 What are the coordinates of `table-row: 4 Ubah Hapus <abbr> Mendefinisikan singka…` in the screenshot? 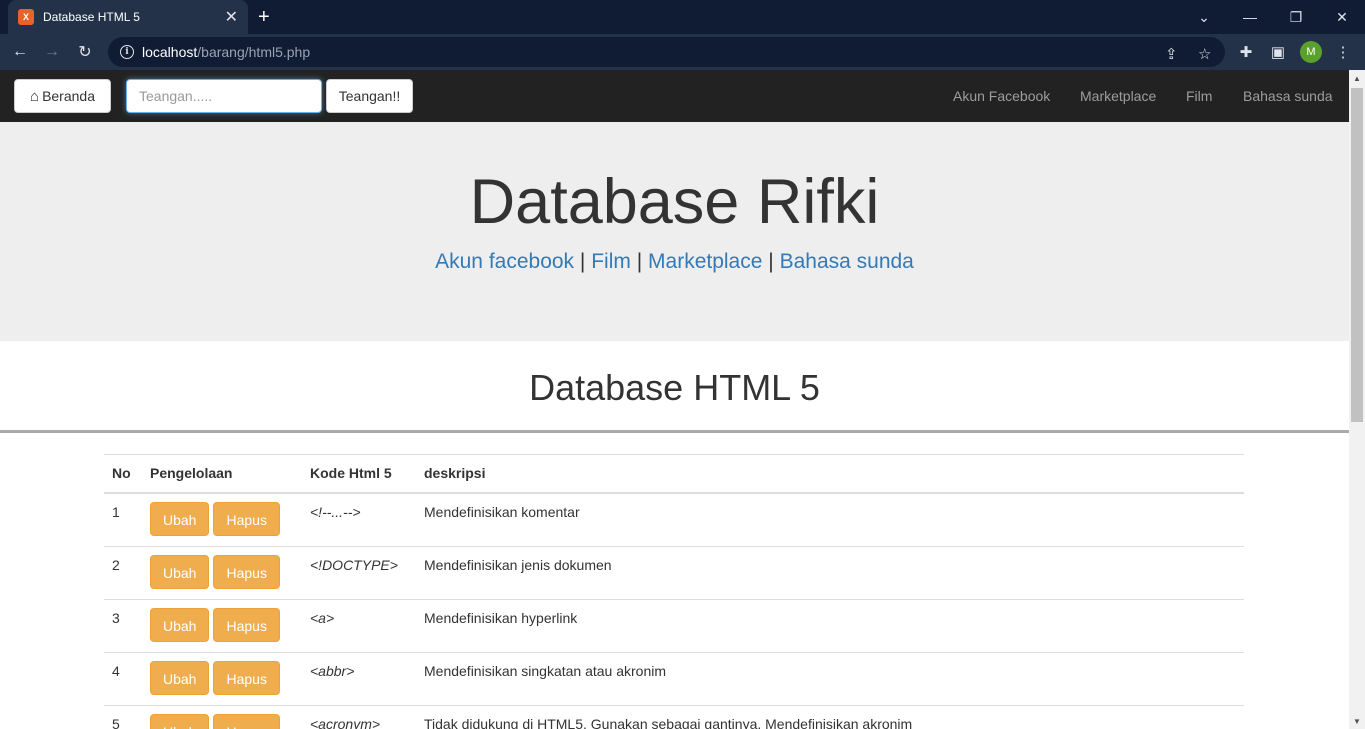 It's located at (674, 679).